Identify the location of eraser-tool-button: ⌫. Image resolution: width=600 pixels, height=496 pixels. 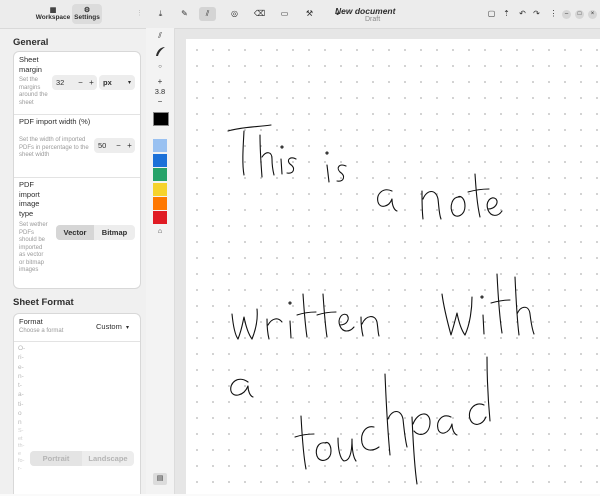
(259, 14).